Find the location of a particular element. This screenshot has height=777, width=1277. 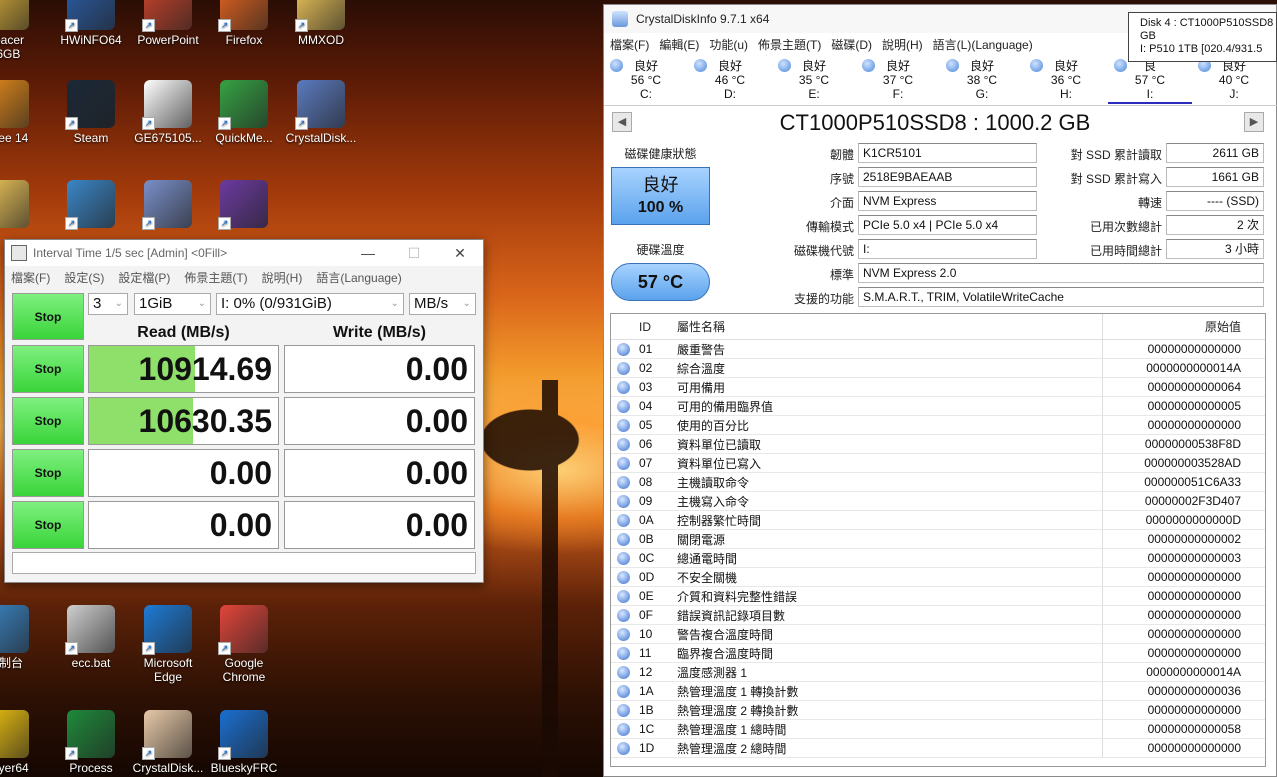

smart-row: 0D 不安全關機 00000000000000 is located at coordinates (938, 577).